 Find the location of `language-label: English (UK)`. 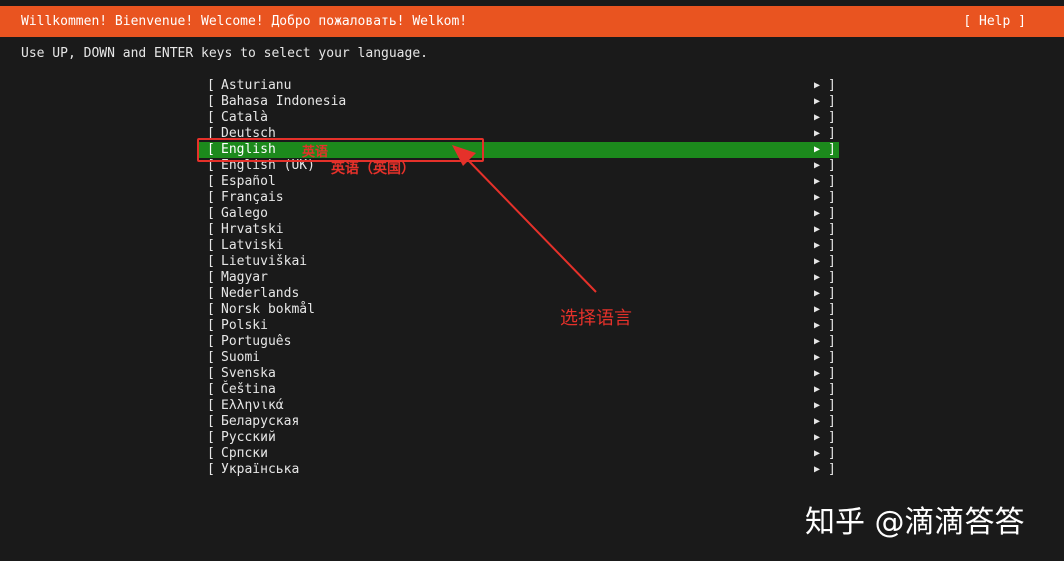

language-label: English (UK) is located at coordinates (268, 165).